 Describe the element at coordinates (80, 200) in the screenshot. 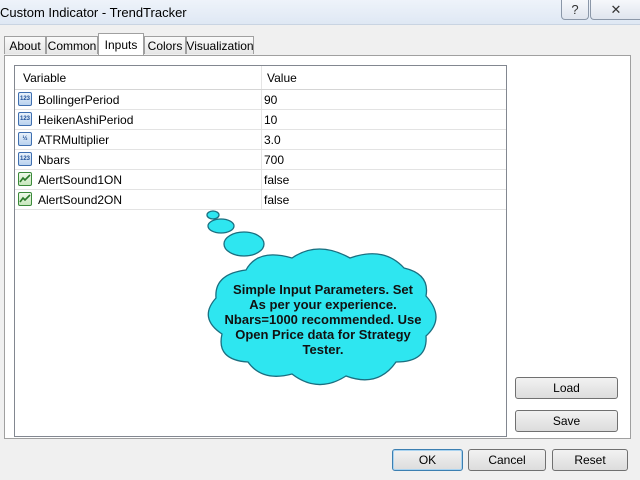

I see `variable-name: AlertSound2ON` at that location.